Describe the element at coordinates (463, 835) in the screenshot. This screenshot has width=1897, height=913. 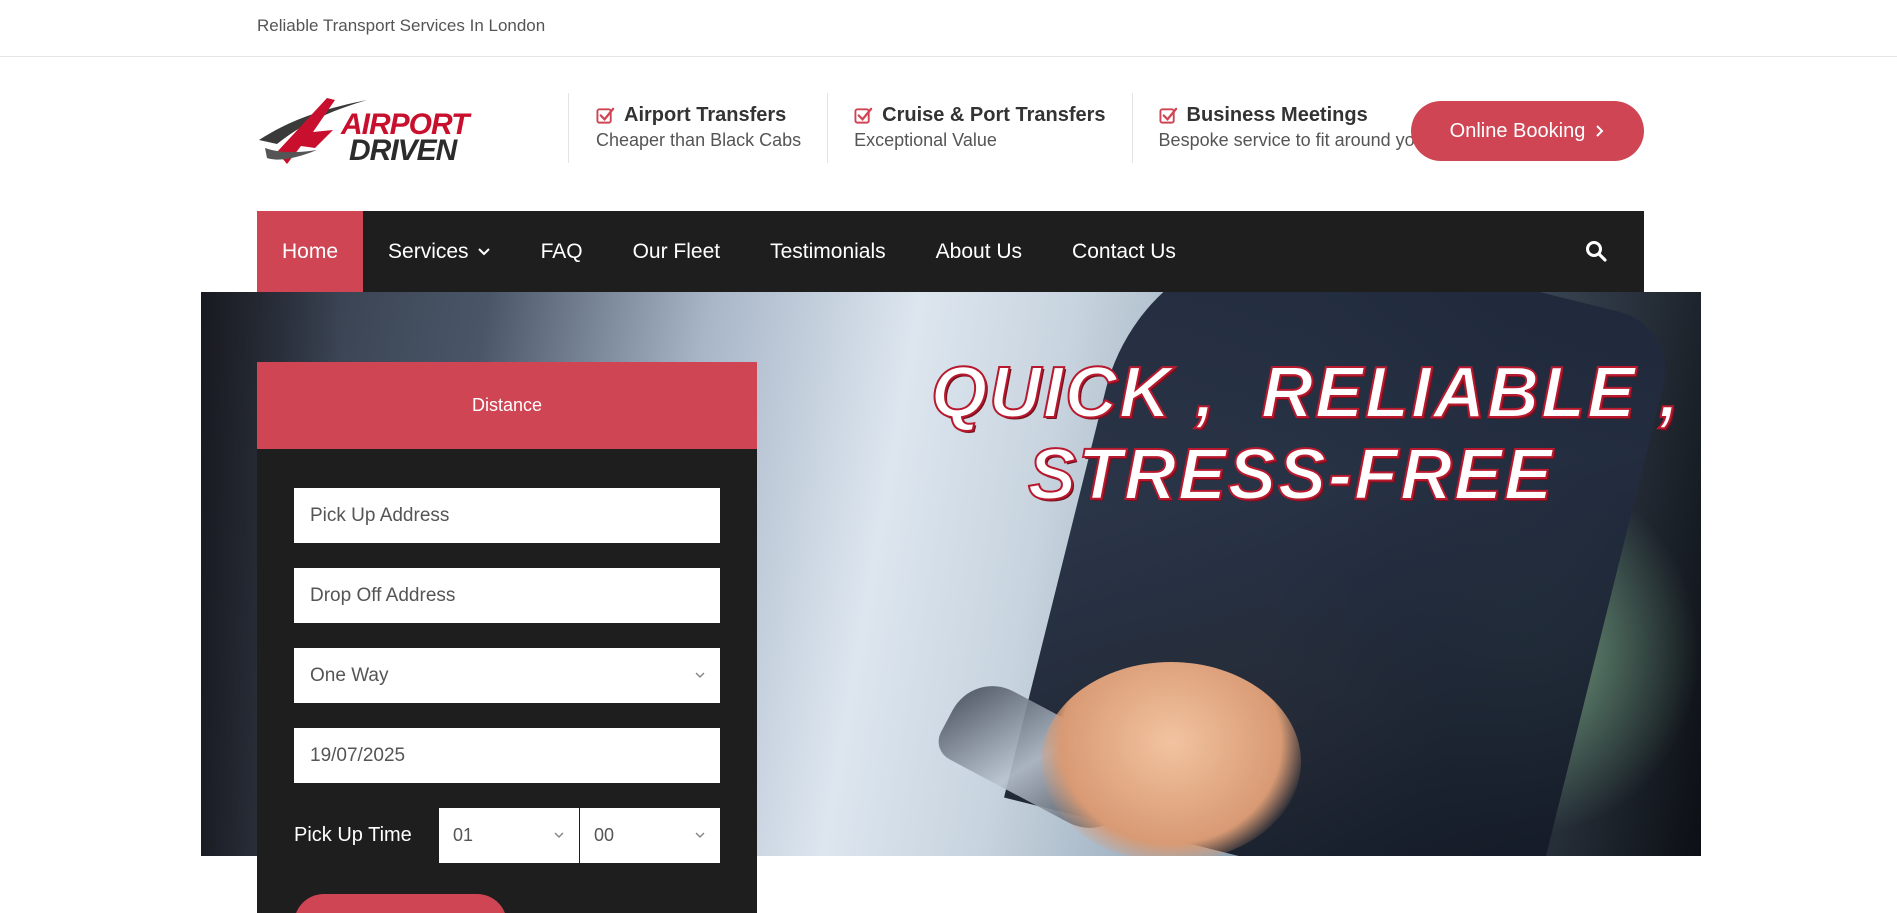
I see `pickup-hour-value: 01` at that location.